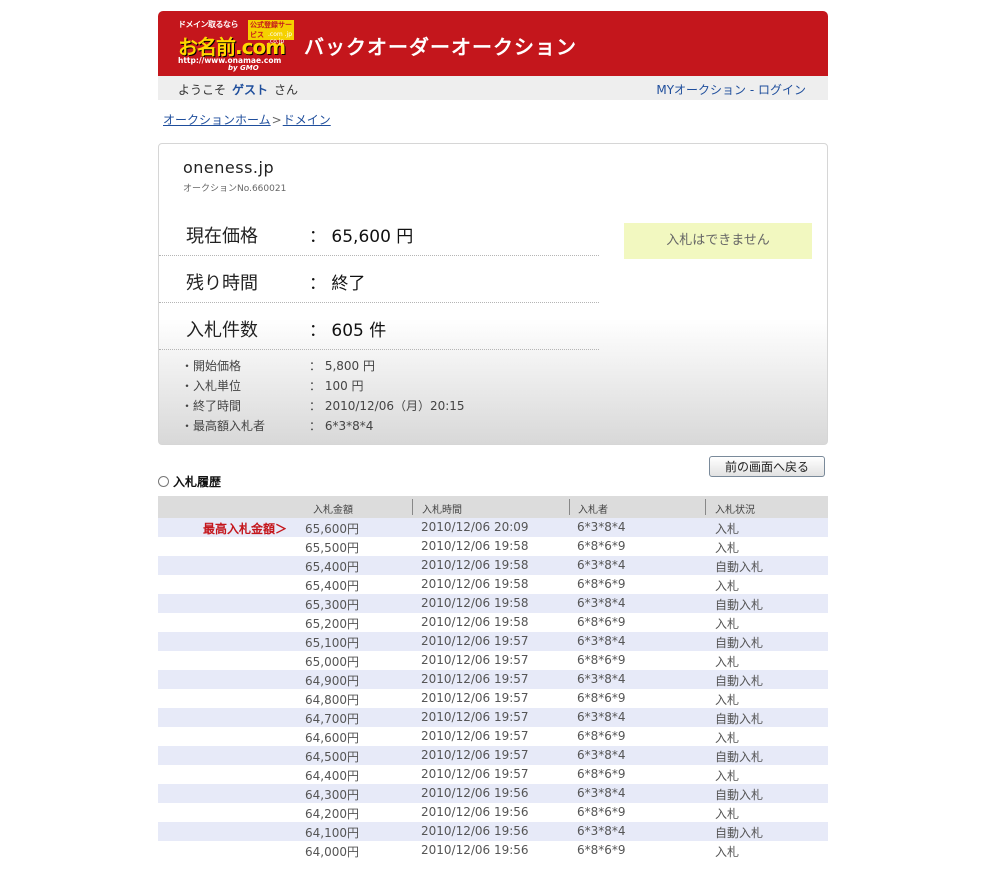  What do you see at coordinates (332, 833) in the screenshot?
I see `bid-amount: 64,100円` at bounding box center [332, 833].